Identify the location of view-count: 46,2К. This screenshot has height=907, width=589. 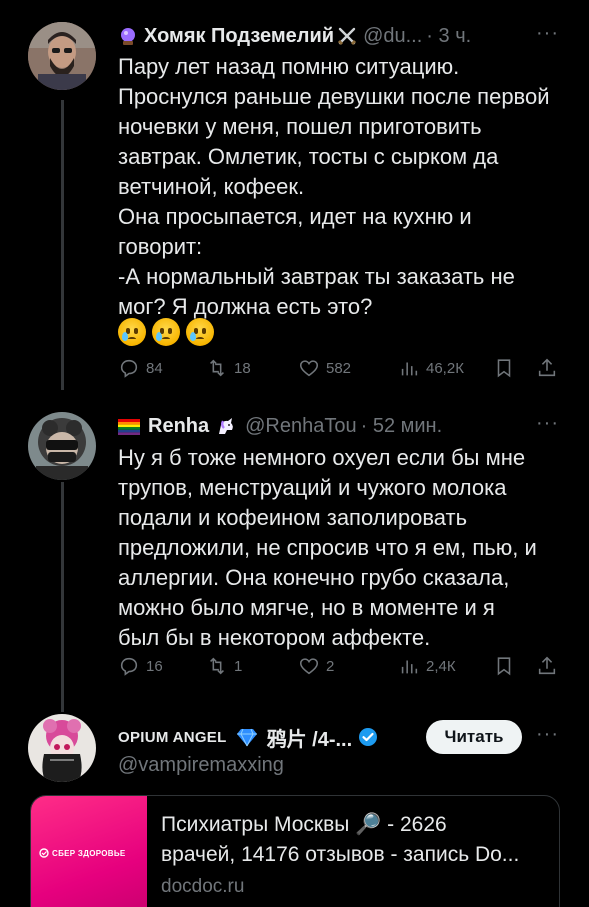
(445, 368).